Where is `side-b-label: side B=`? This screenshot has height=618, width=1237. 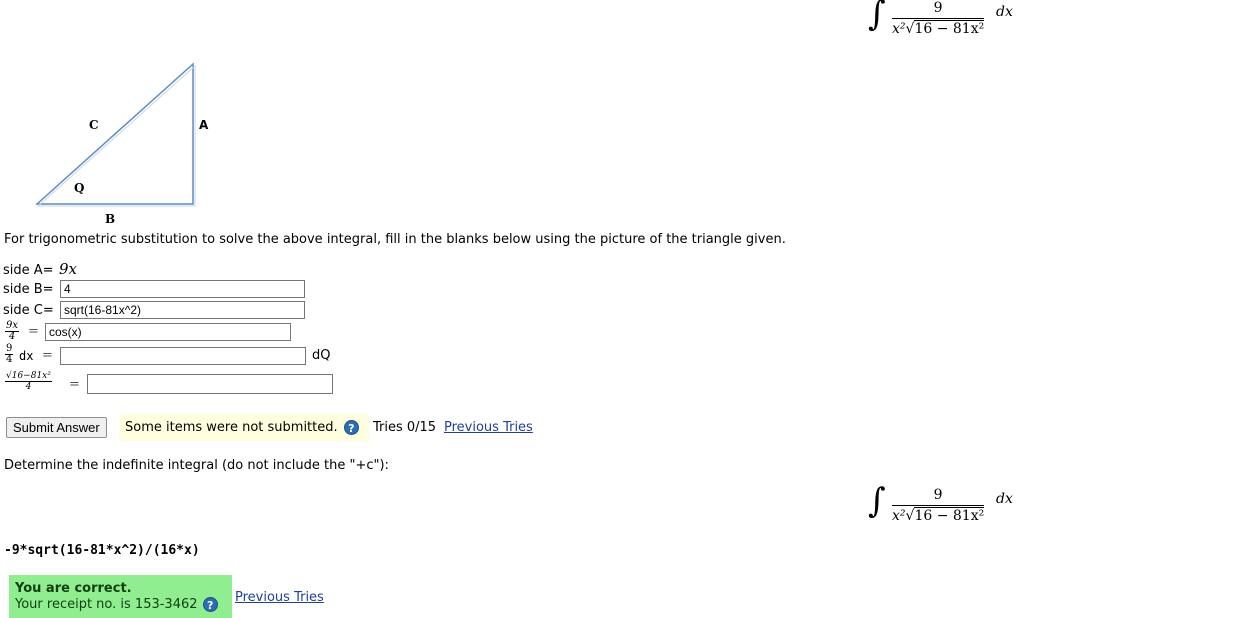
side-b-label: side B= is located at coordinates (28, 289).